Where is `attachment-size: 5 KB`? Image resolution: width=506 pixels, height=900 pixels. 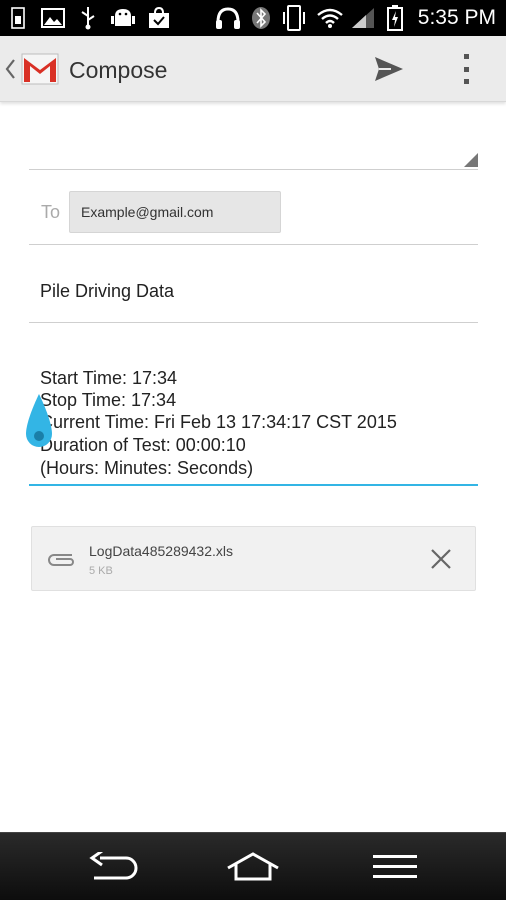 attachment-size: 5 KB is located at coordinates (101, 571).